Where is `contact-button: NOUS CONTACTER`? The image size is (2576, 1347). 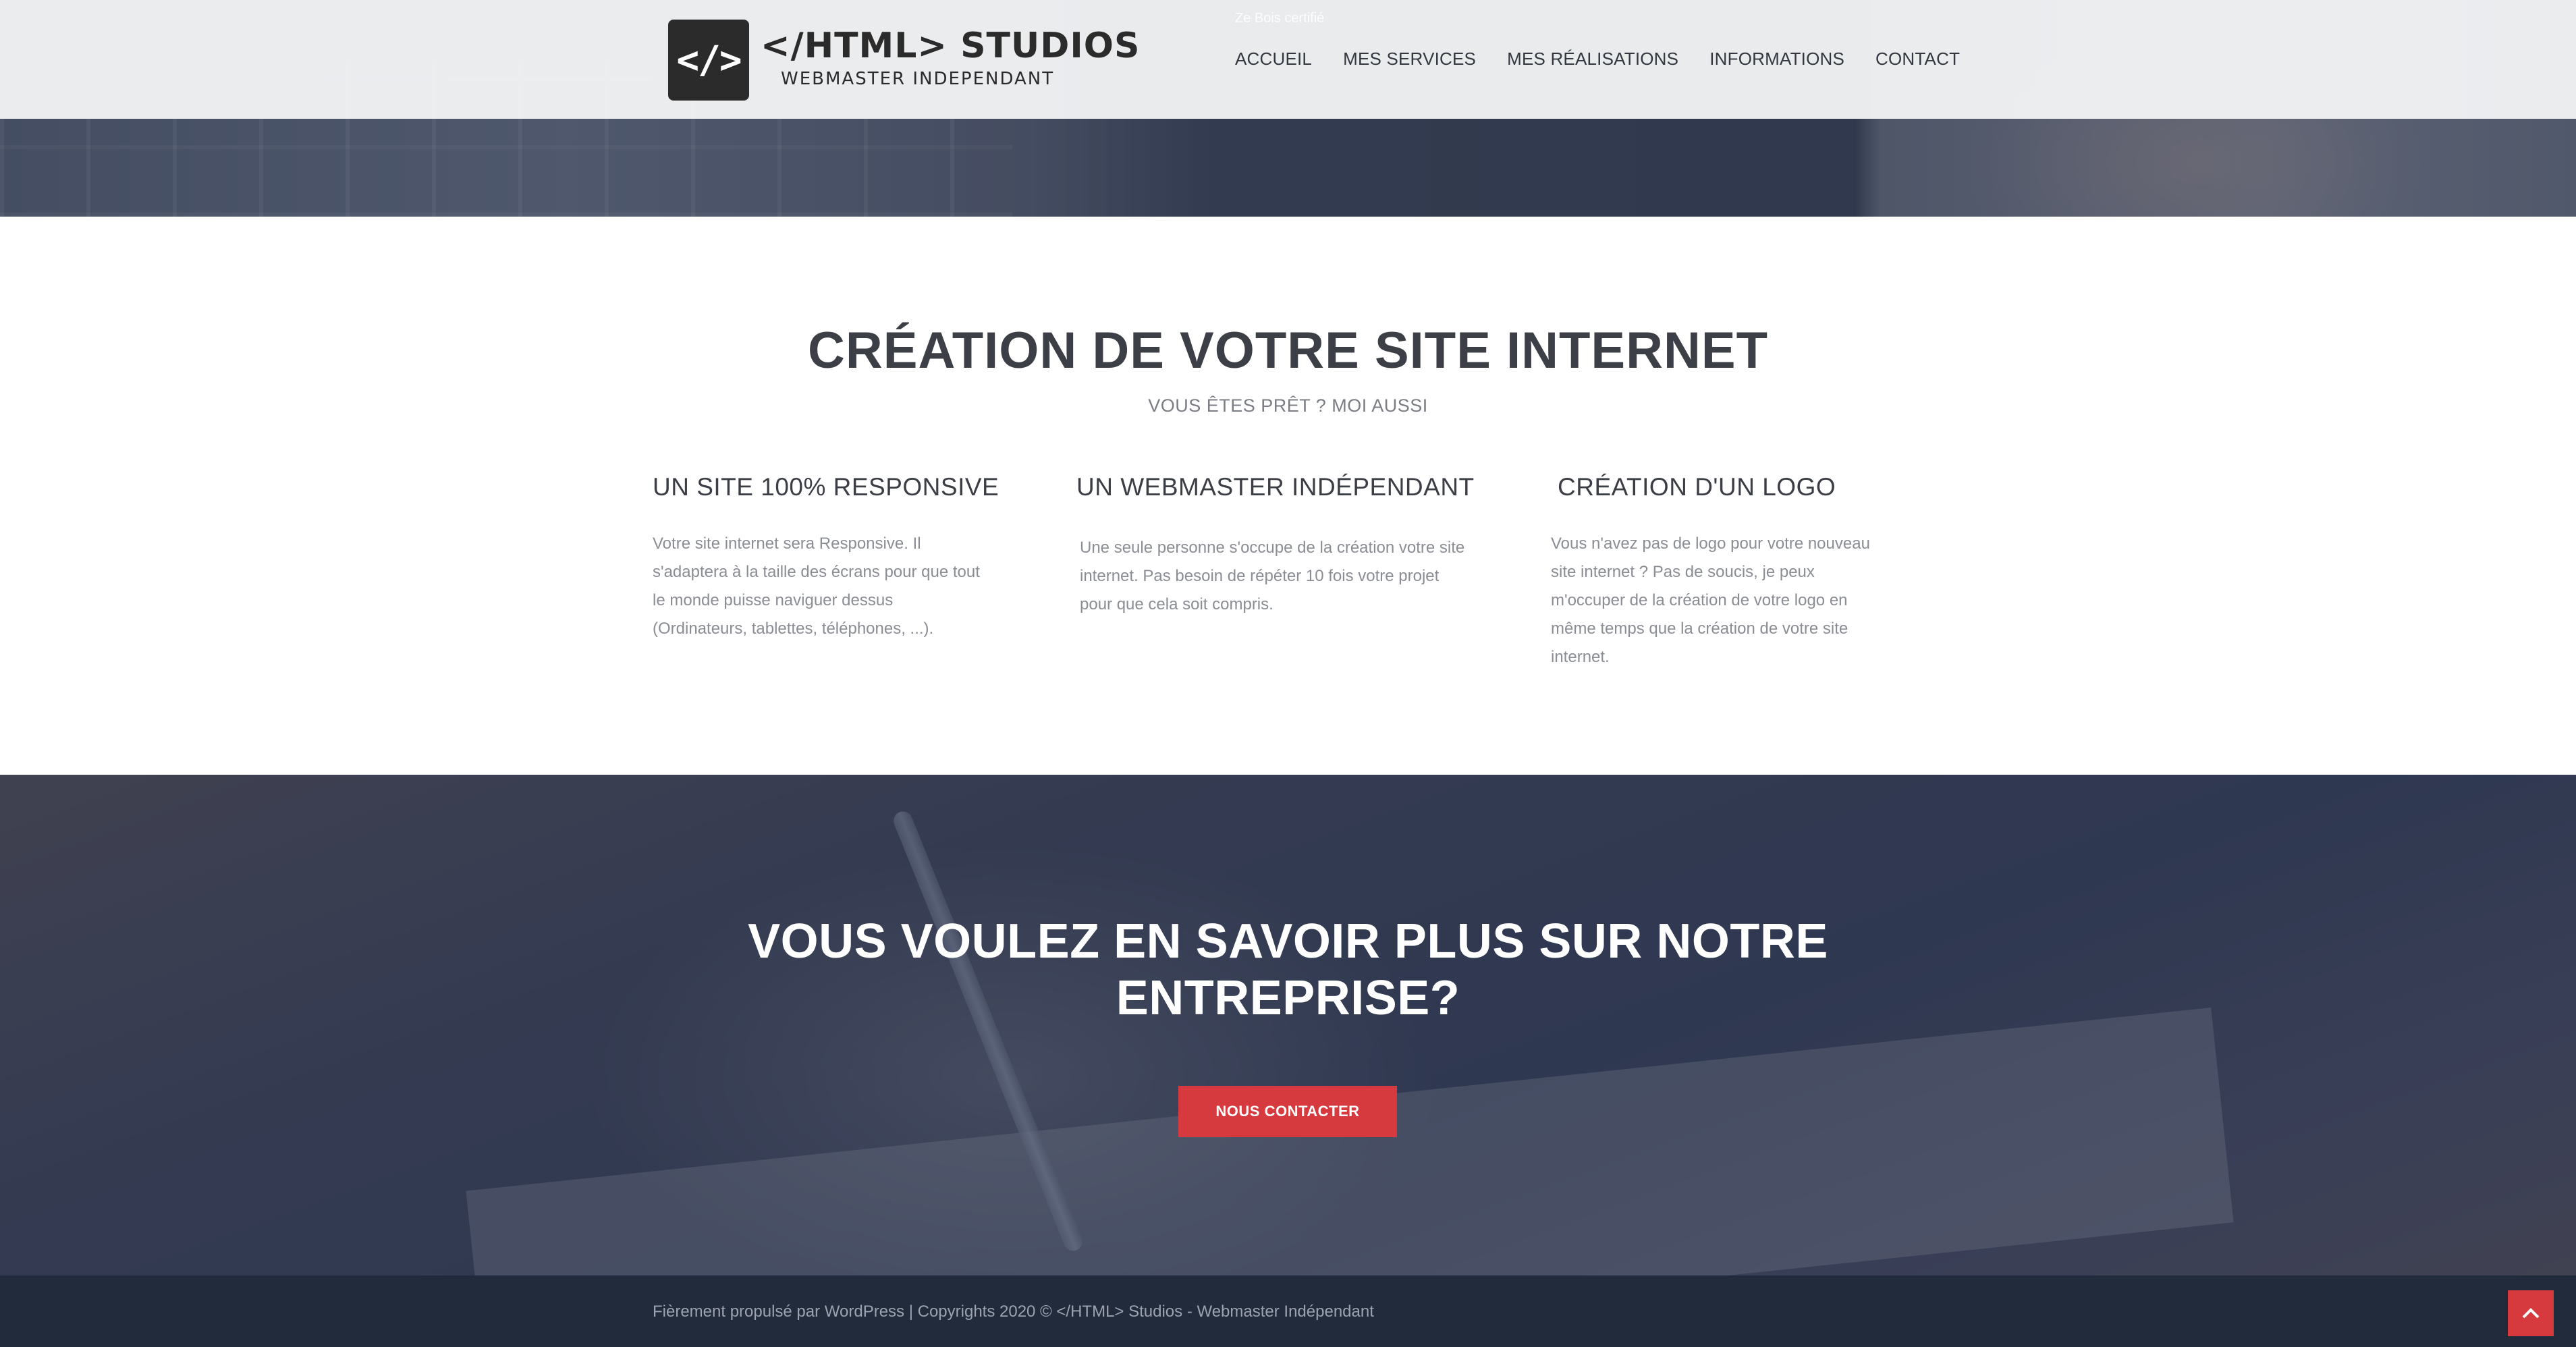
contact-button: NOUS CONTACTER is located at coordinates (1287, 1111).